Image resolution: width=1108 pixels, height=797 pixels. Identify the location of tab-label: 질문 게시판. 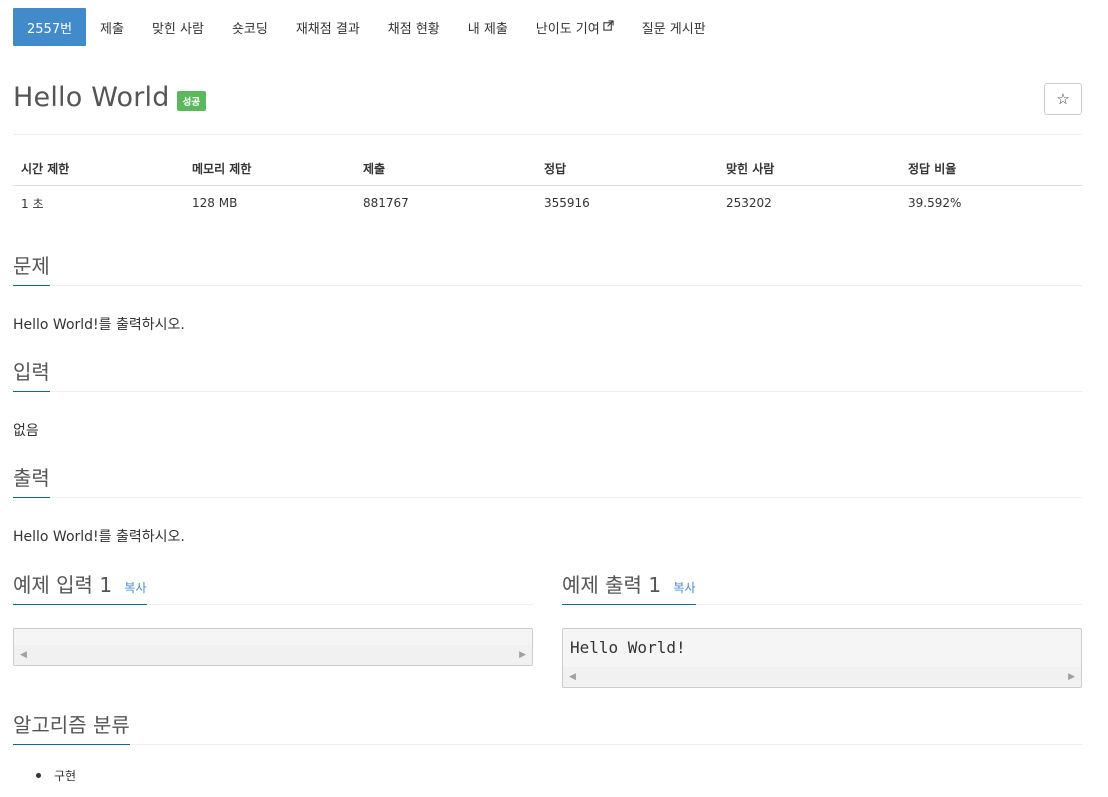
(673, 29).